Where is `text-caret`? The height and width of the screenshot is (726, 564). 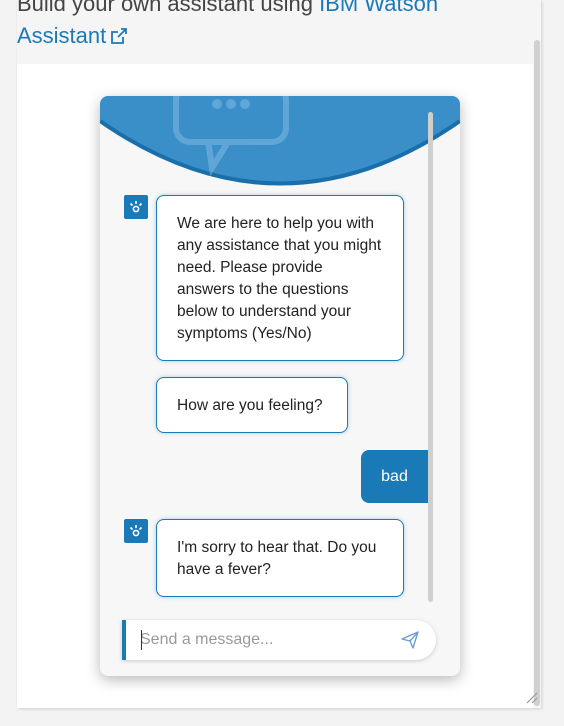
text-caret is located at coordinates (141, 640).